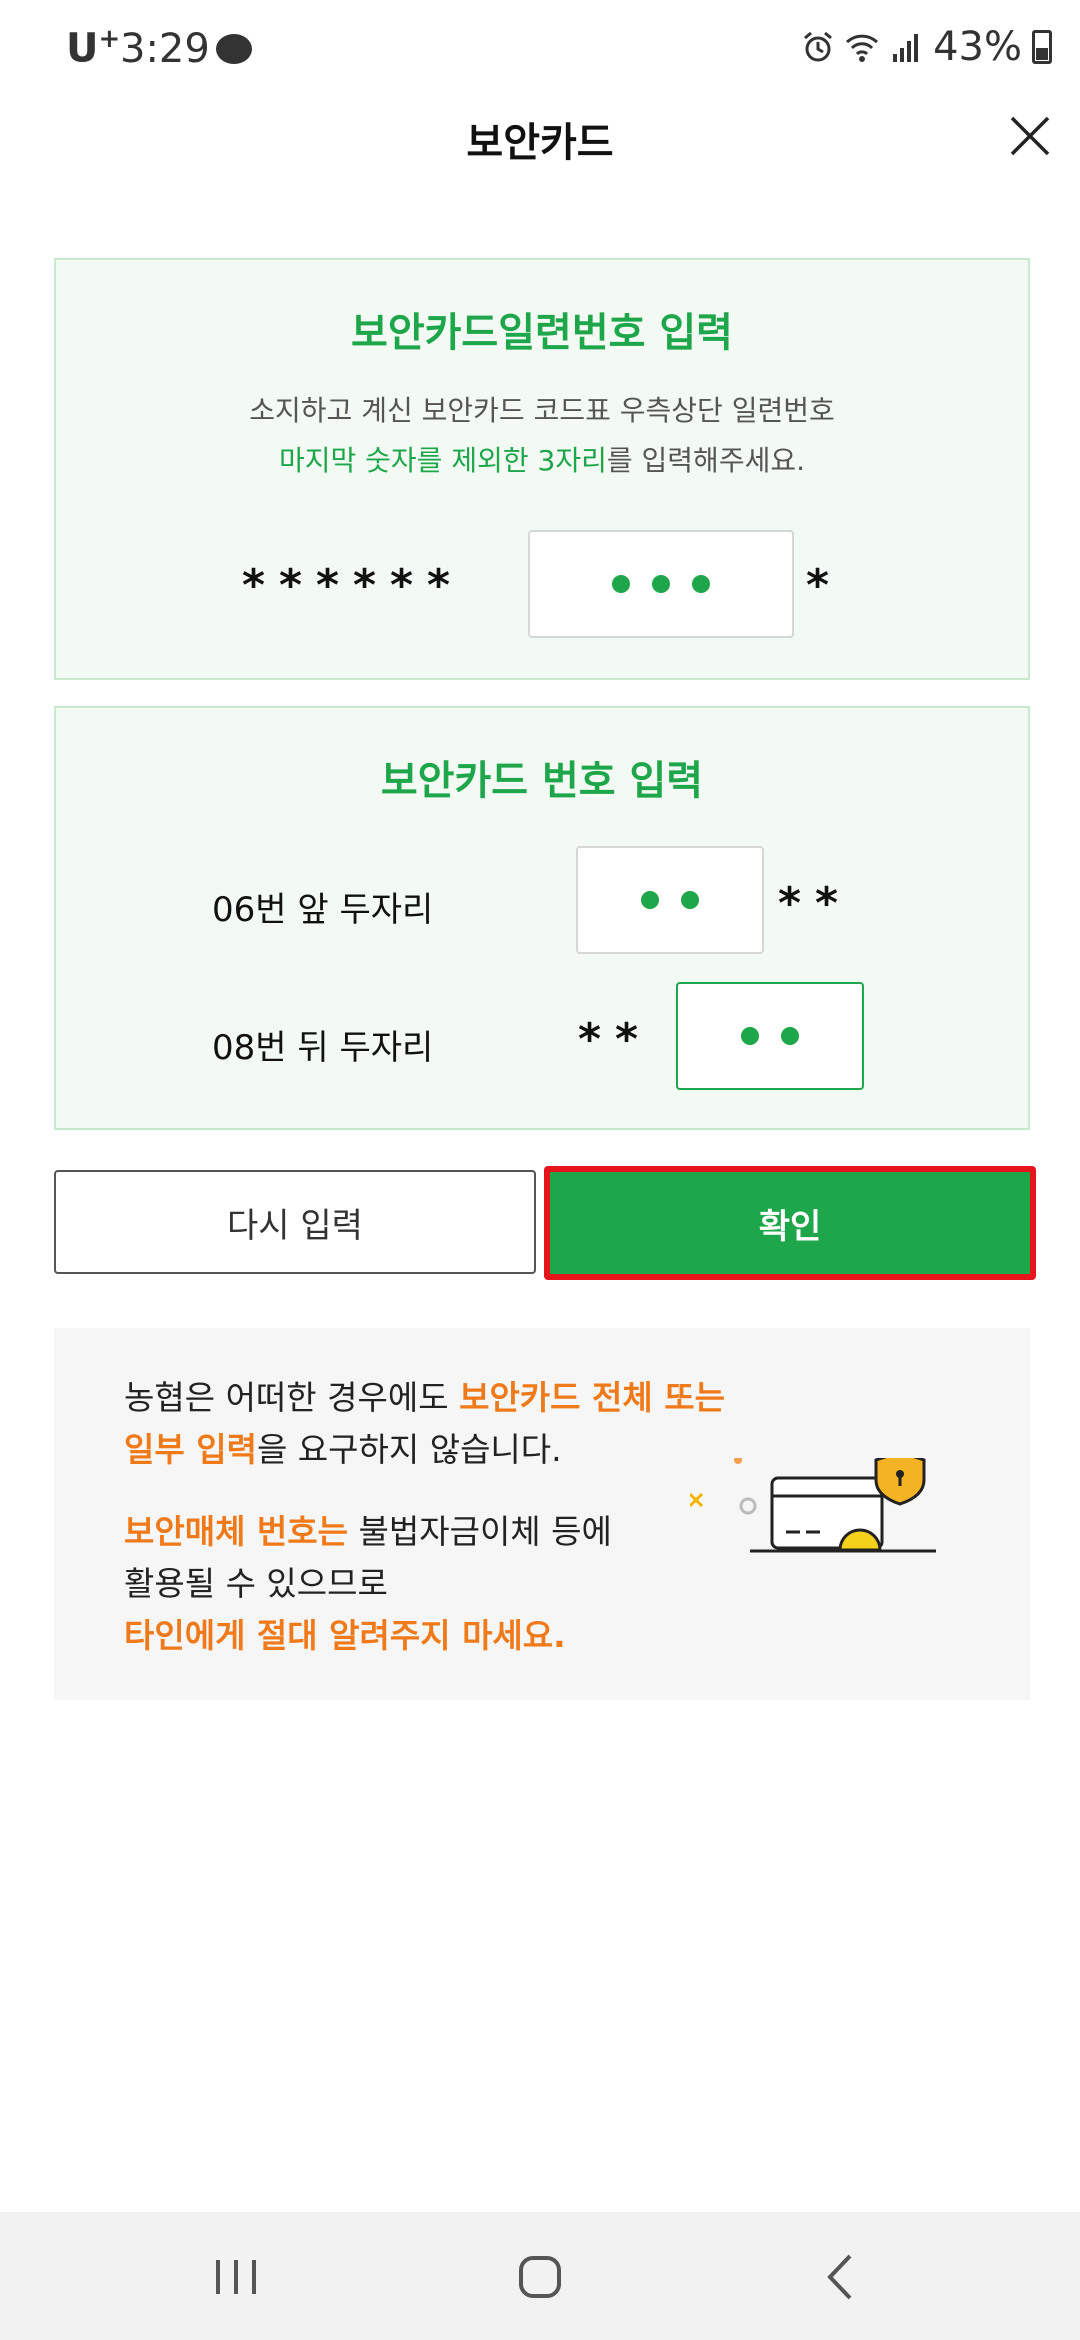  I want to click on row2-label: 08번 뒤 두자리, so click(323, 1048).